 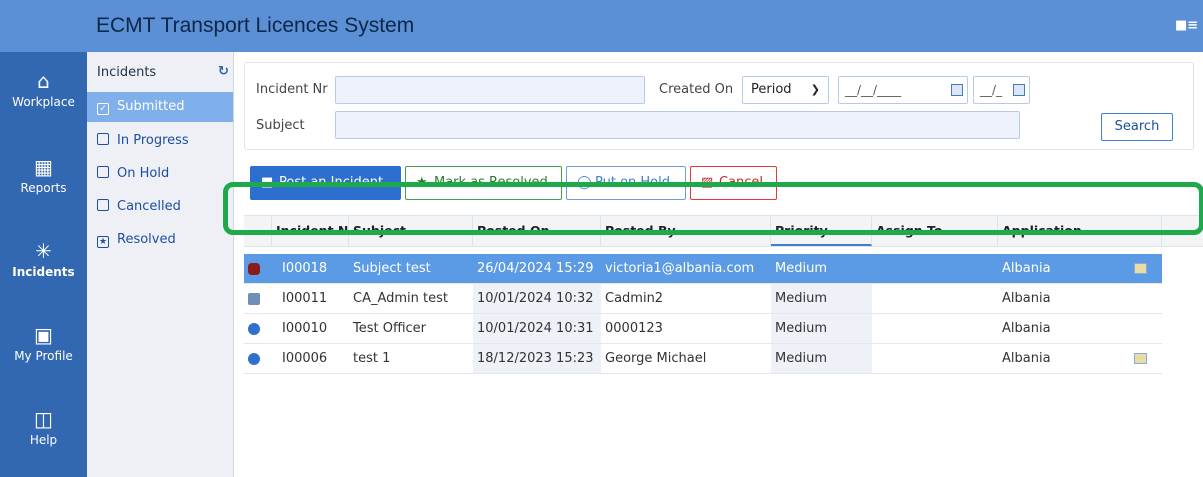 What do you see at coordinates (280, 125) in the screenshot?
I see `subject-label: Subject` at bounding box center [280, 125].